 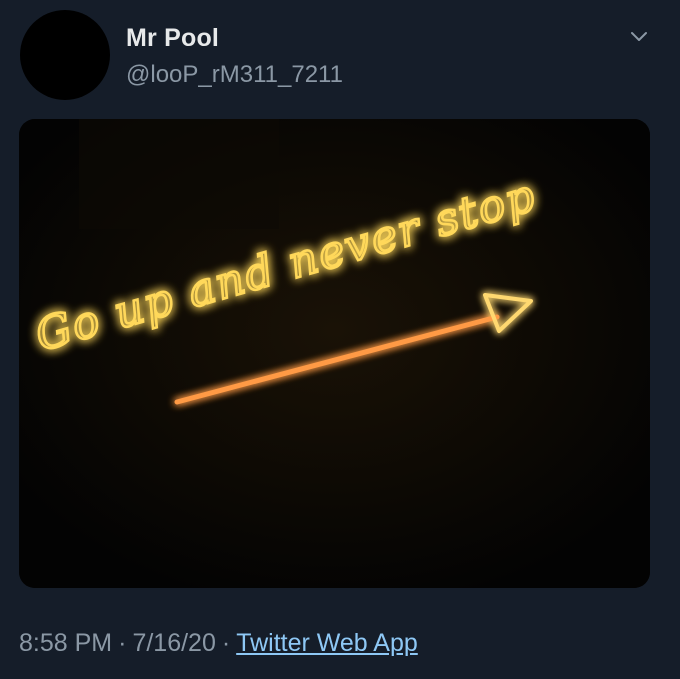 What do you see at coordinates (65, 643) in the screenshot?
I see `tweet-time: 8:58 PM` at bounding box center [65, 643].